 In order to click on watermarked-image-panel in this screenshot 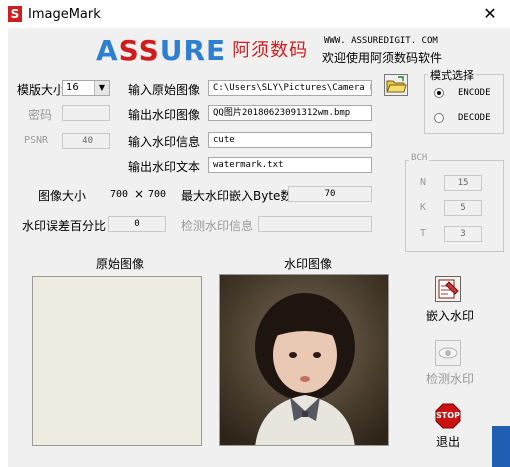, I will do `click(304, 360)`.